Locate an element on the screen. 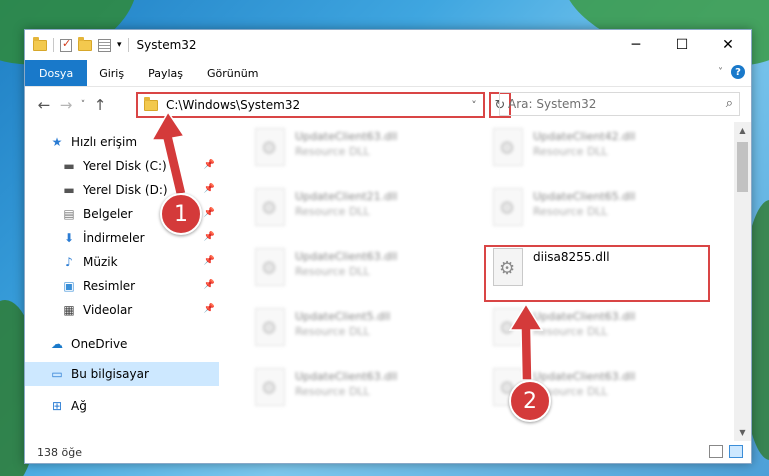 This screenshot has width=769, height=476. minimize-button: ─ is located at coordinates (636, 45).